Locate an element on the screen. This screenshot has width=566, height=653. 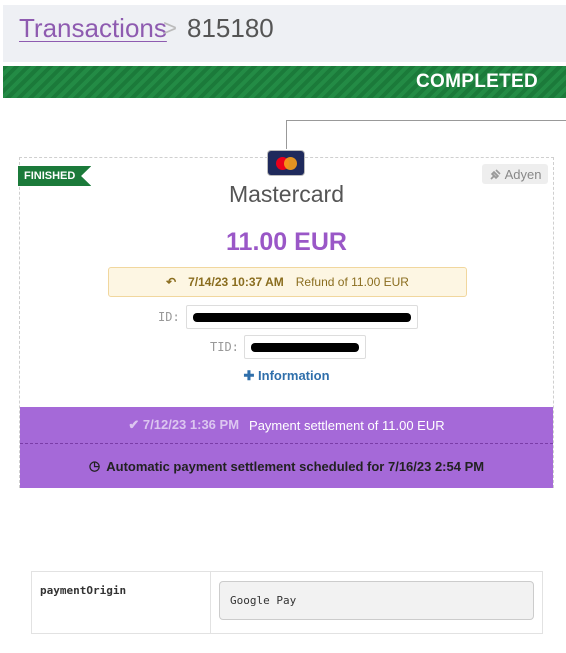
metadata-key: paymentOrigin is located at coordinates (83, 590).